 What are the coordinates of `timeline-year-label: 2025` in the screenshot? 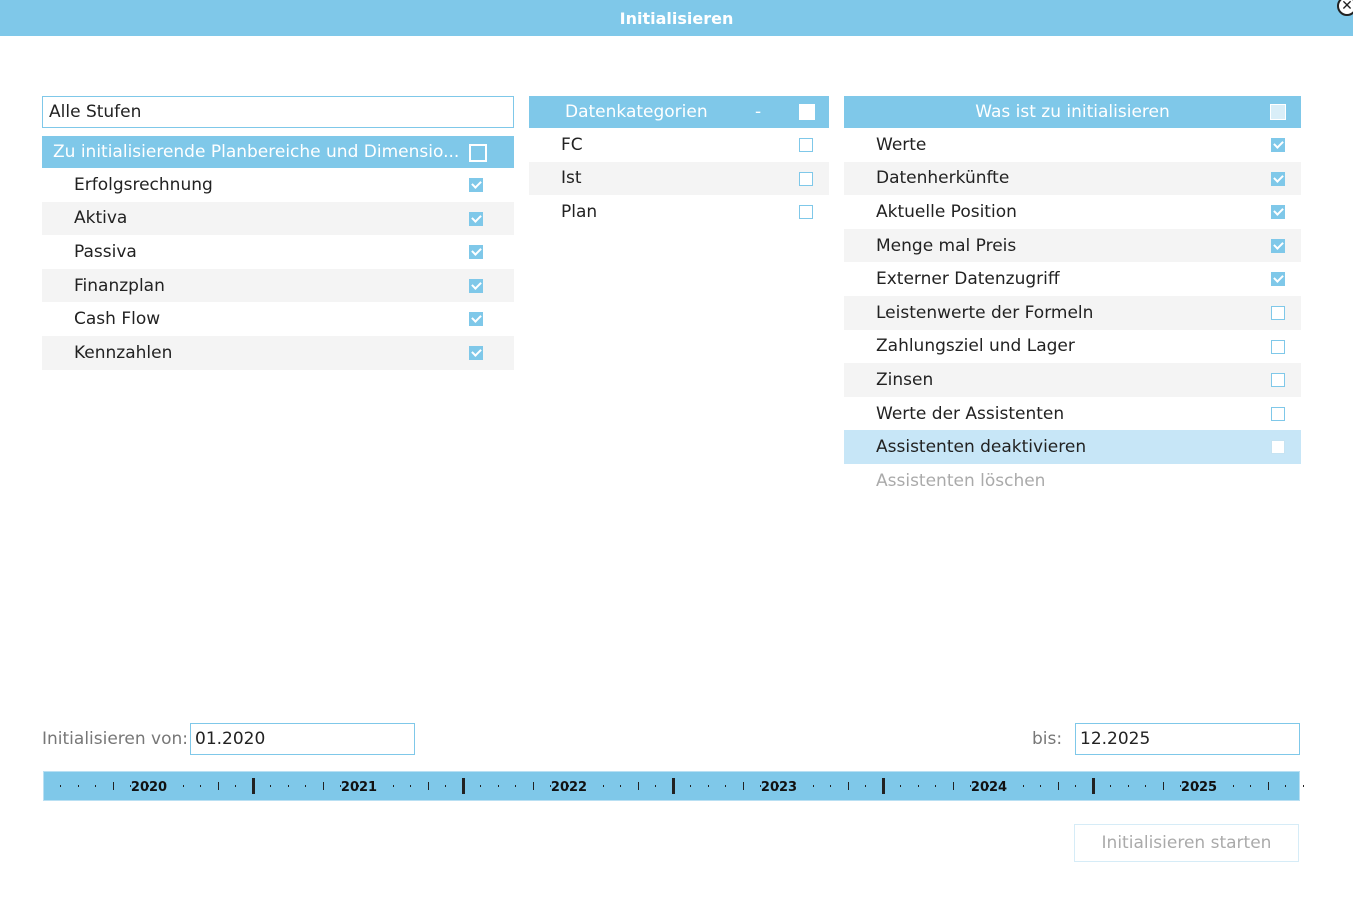 It's located at (1199, 787).